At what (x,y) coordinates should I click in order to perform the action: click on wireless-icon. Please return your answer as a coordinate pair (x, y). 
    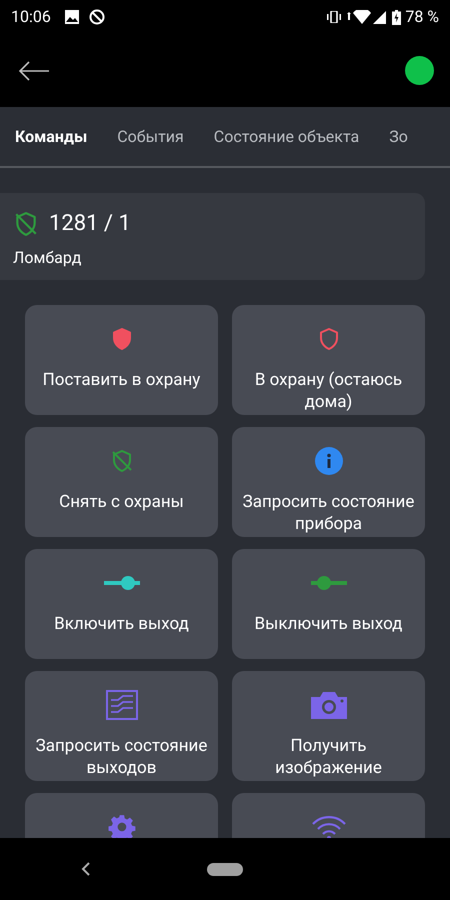
    Looking at the image, I should click on (328, 826).